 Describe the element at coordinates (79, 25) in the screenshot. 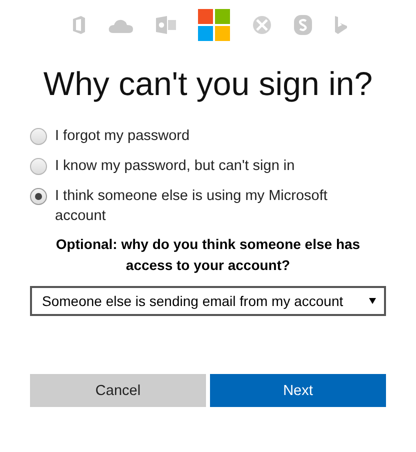

I see `panel-icon` at that location.